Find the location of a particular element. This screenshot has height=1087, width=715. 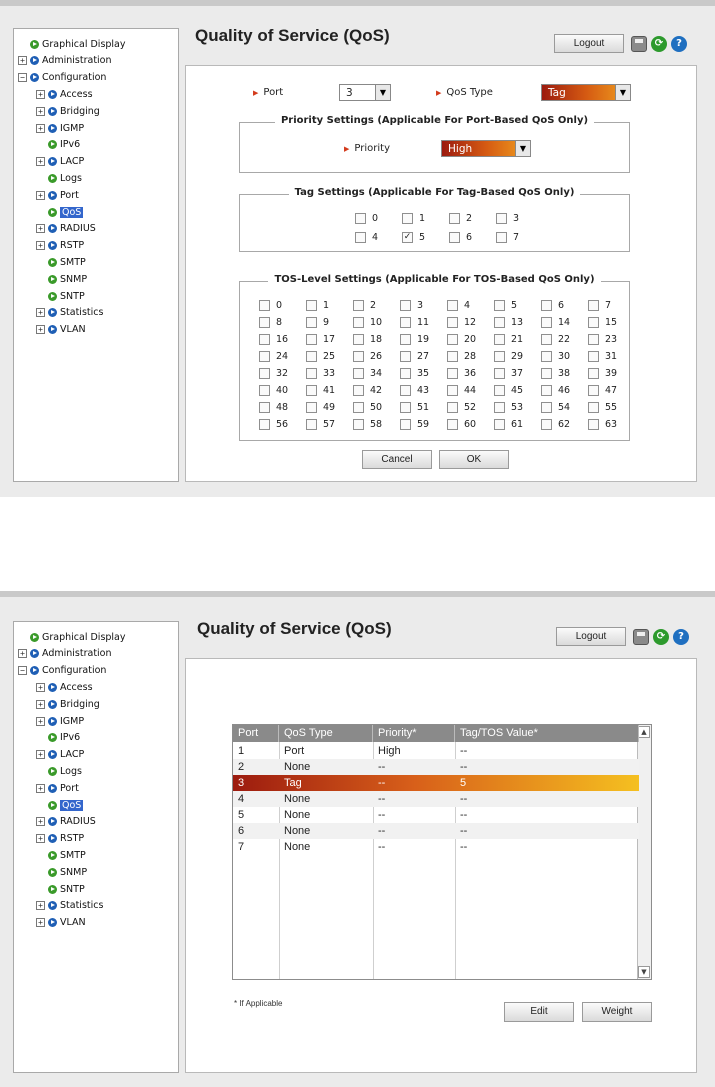

checkbox-box: ✓ is located at coordinates (407, 237).